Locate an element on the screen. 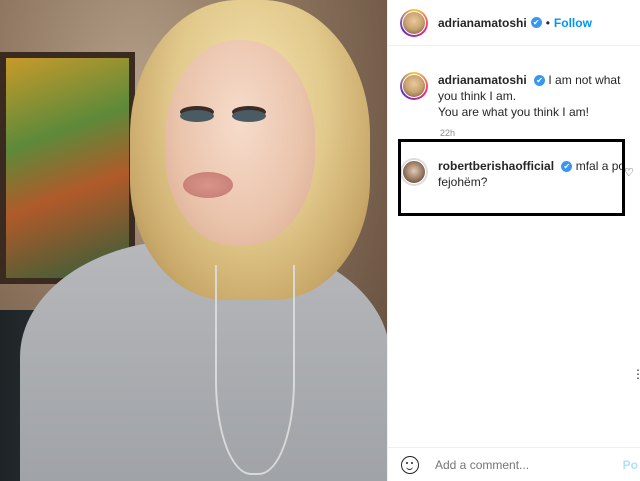 This screenshot has height=481, width=640. photo-eye-right is located at coordinates (249, 116).